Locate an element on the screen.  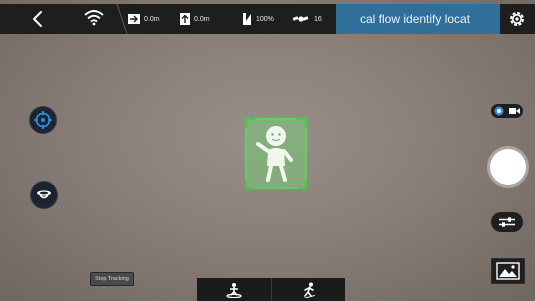
person-on-platform-icon is located at coordinates (234, 290).